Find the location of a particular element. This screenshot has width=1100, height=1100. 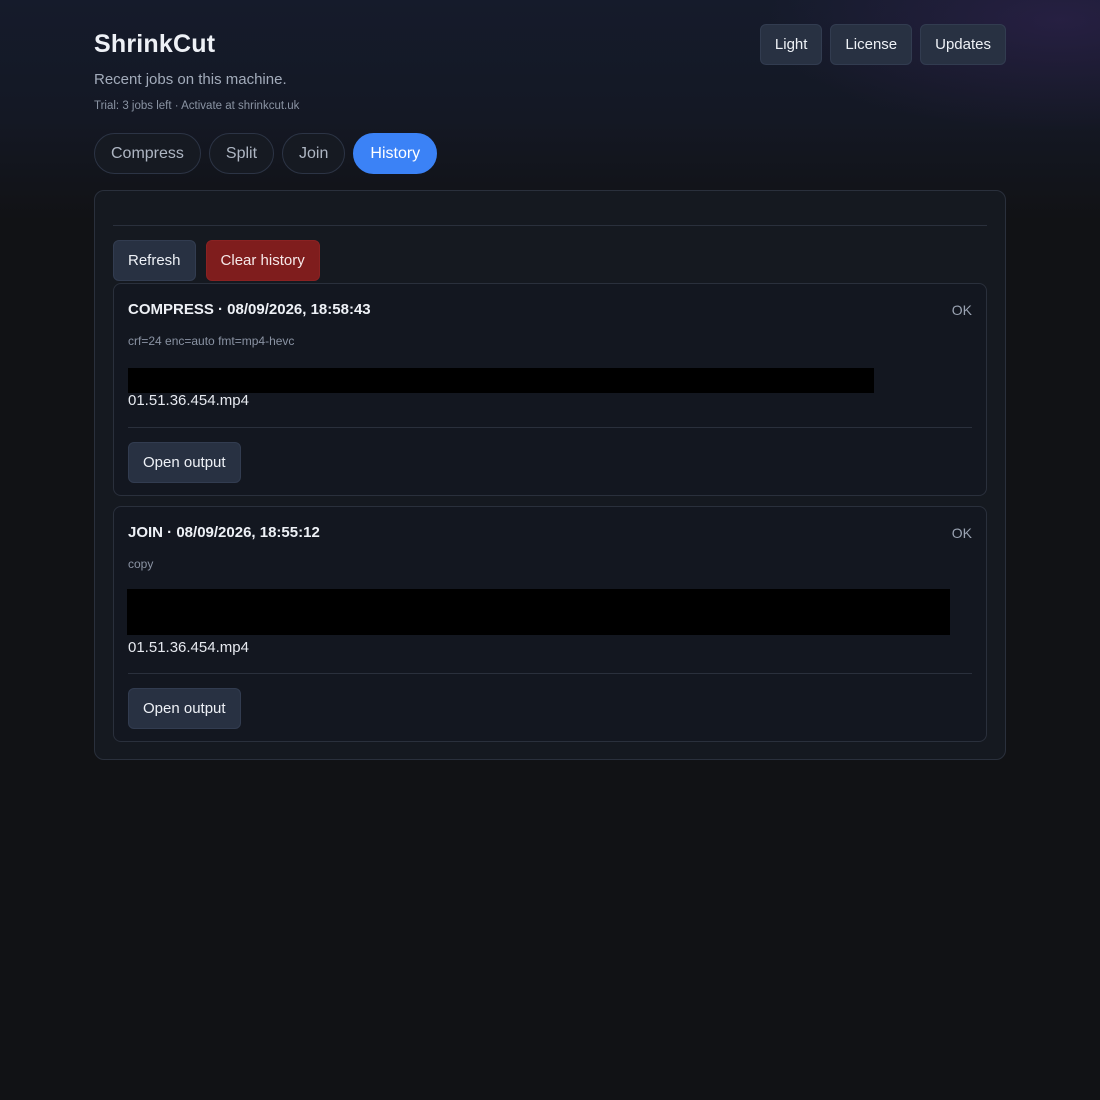

mode-tabs: Compress Split Join History is located at coordinates (266, 153).